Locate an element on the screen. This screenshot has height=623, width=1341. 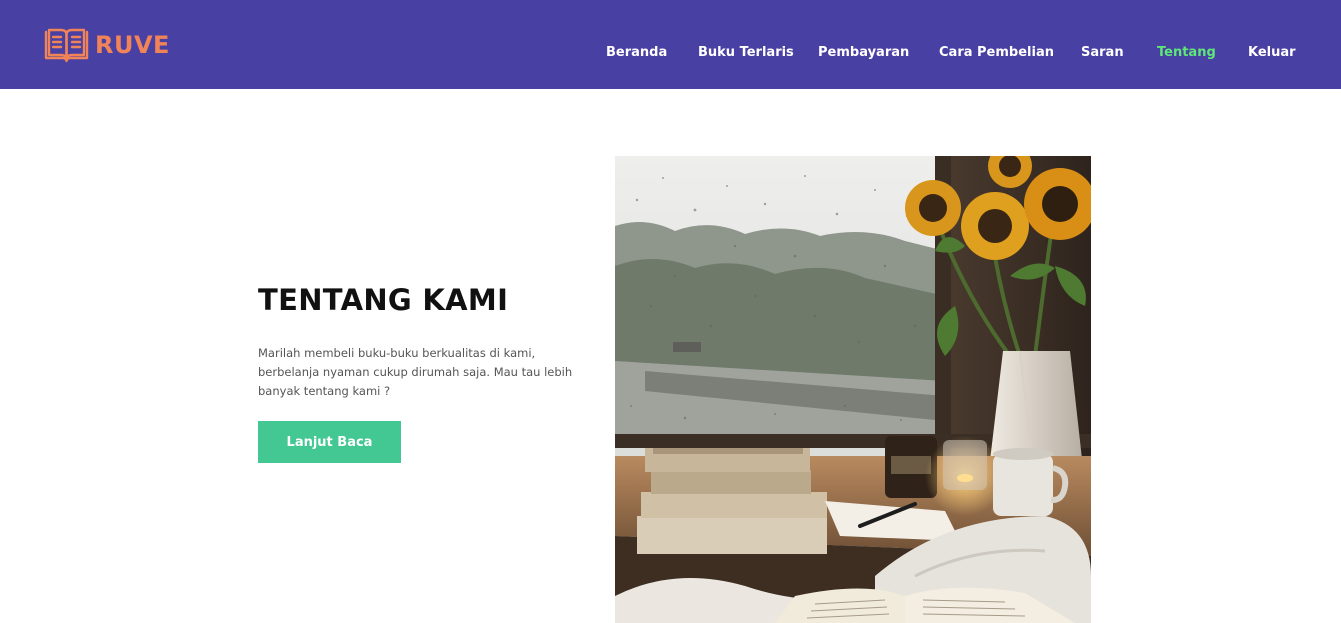
brand-logo: RUVE is located at coordinates (107, 45).